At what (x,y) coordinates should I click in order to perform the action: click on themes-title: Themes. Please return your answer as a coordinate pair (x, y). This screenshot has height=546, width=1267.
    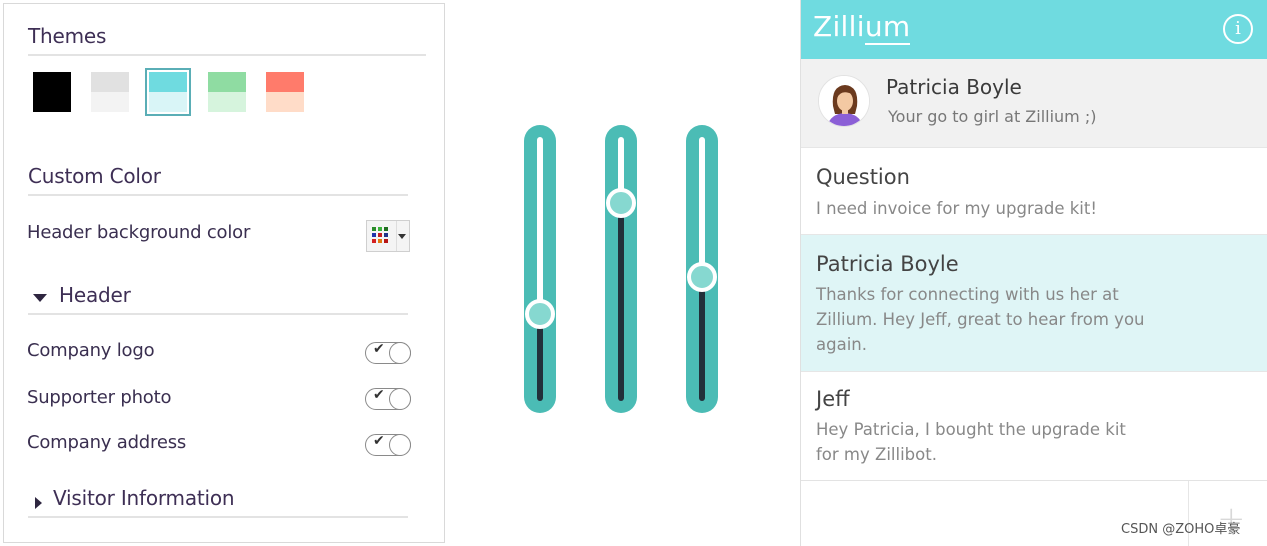
    Looking at the image, I should click on (227, 40).